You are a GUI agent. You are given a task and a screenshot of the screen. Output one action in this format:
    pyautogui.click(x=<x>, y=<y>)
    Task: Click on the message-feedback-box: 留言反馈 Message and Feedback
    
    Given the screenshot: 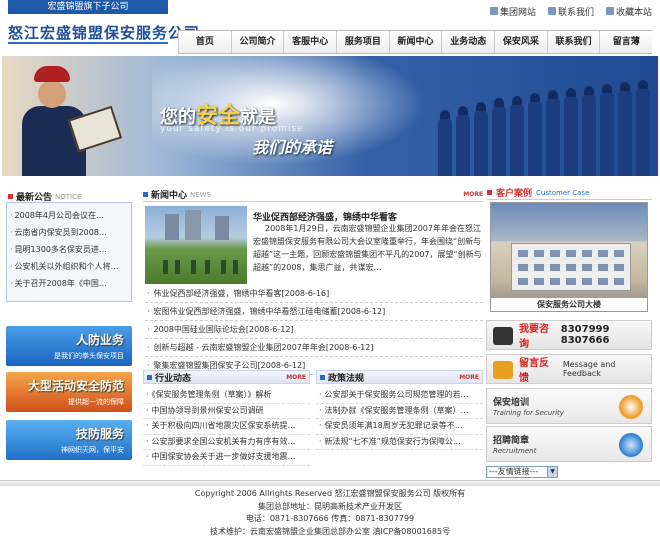 What is the action you would take?
    pyautogui.click(x=569, y=369)
    